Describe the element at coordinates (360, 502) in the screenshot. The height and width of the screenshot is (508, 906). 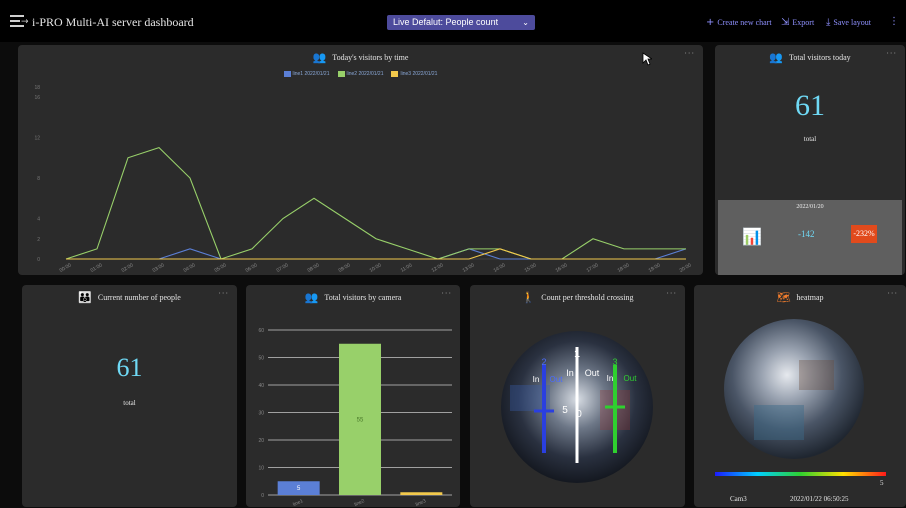
I see `x-tick-label: line2` at that location.